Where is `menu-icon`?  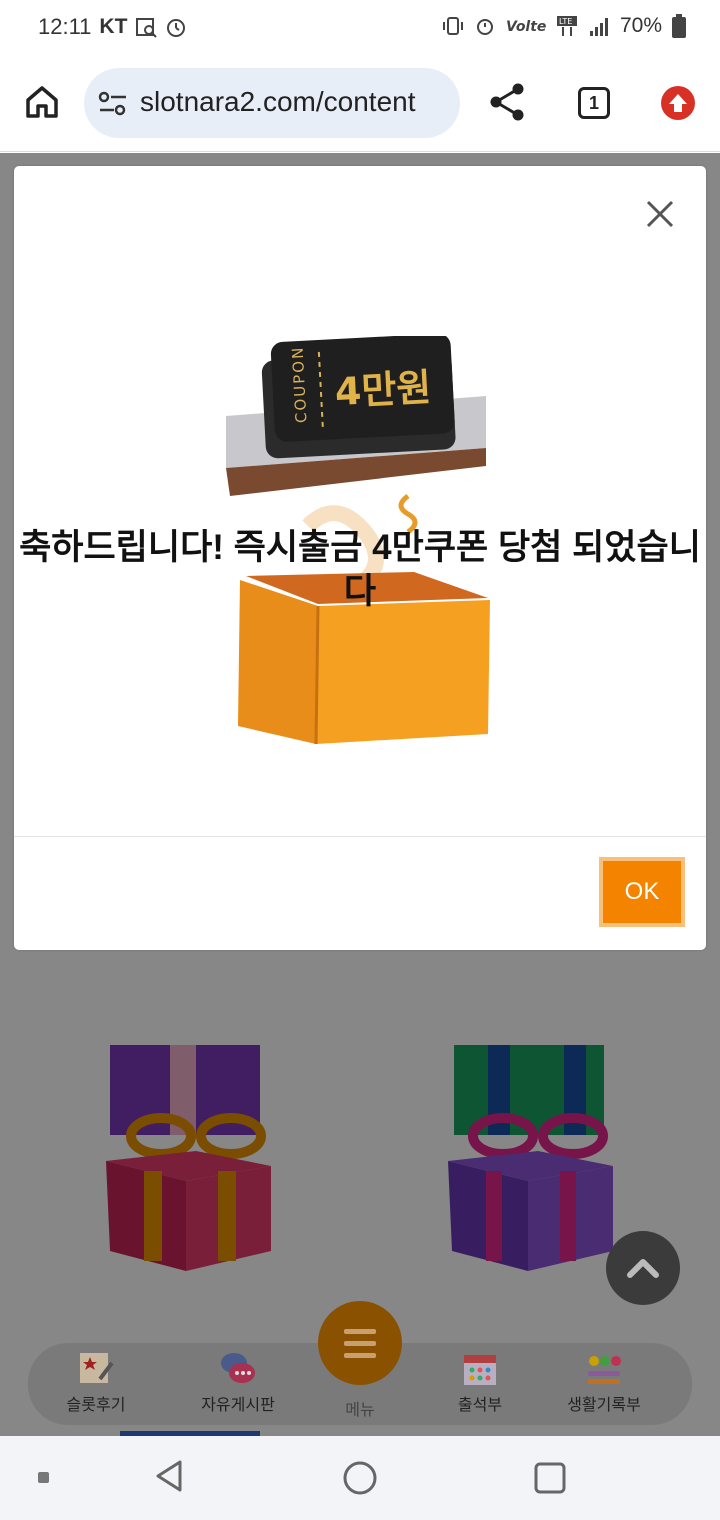 menu-icon is located at coordinates (360, 1343).